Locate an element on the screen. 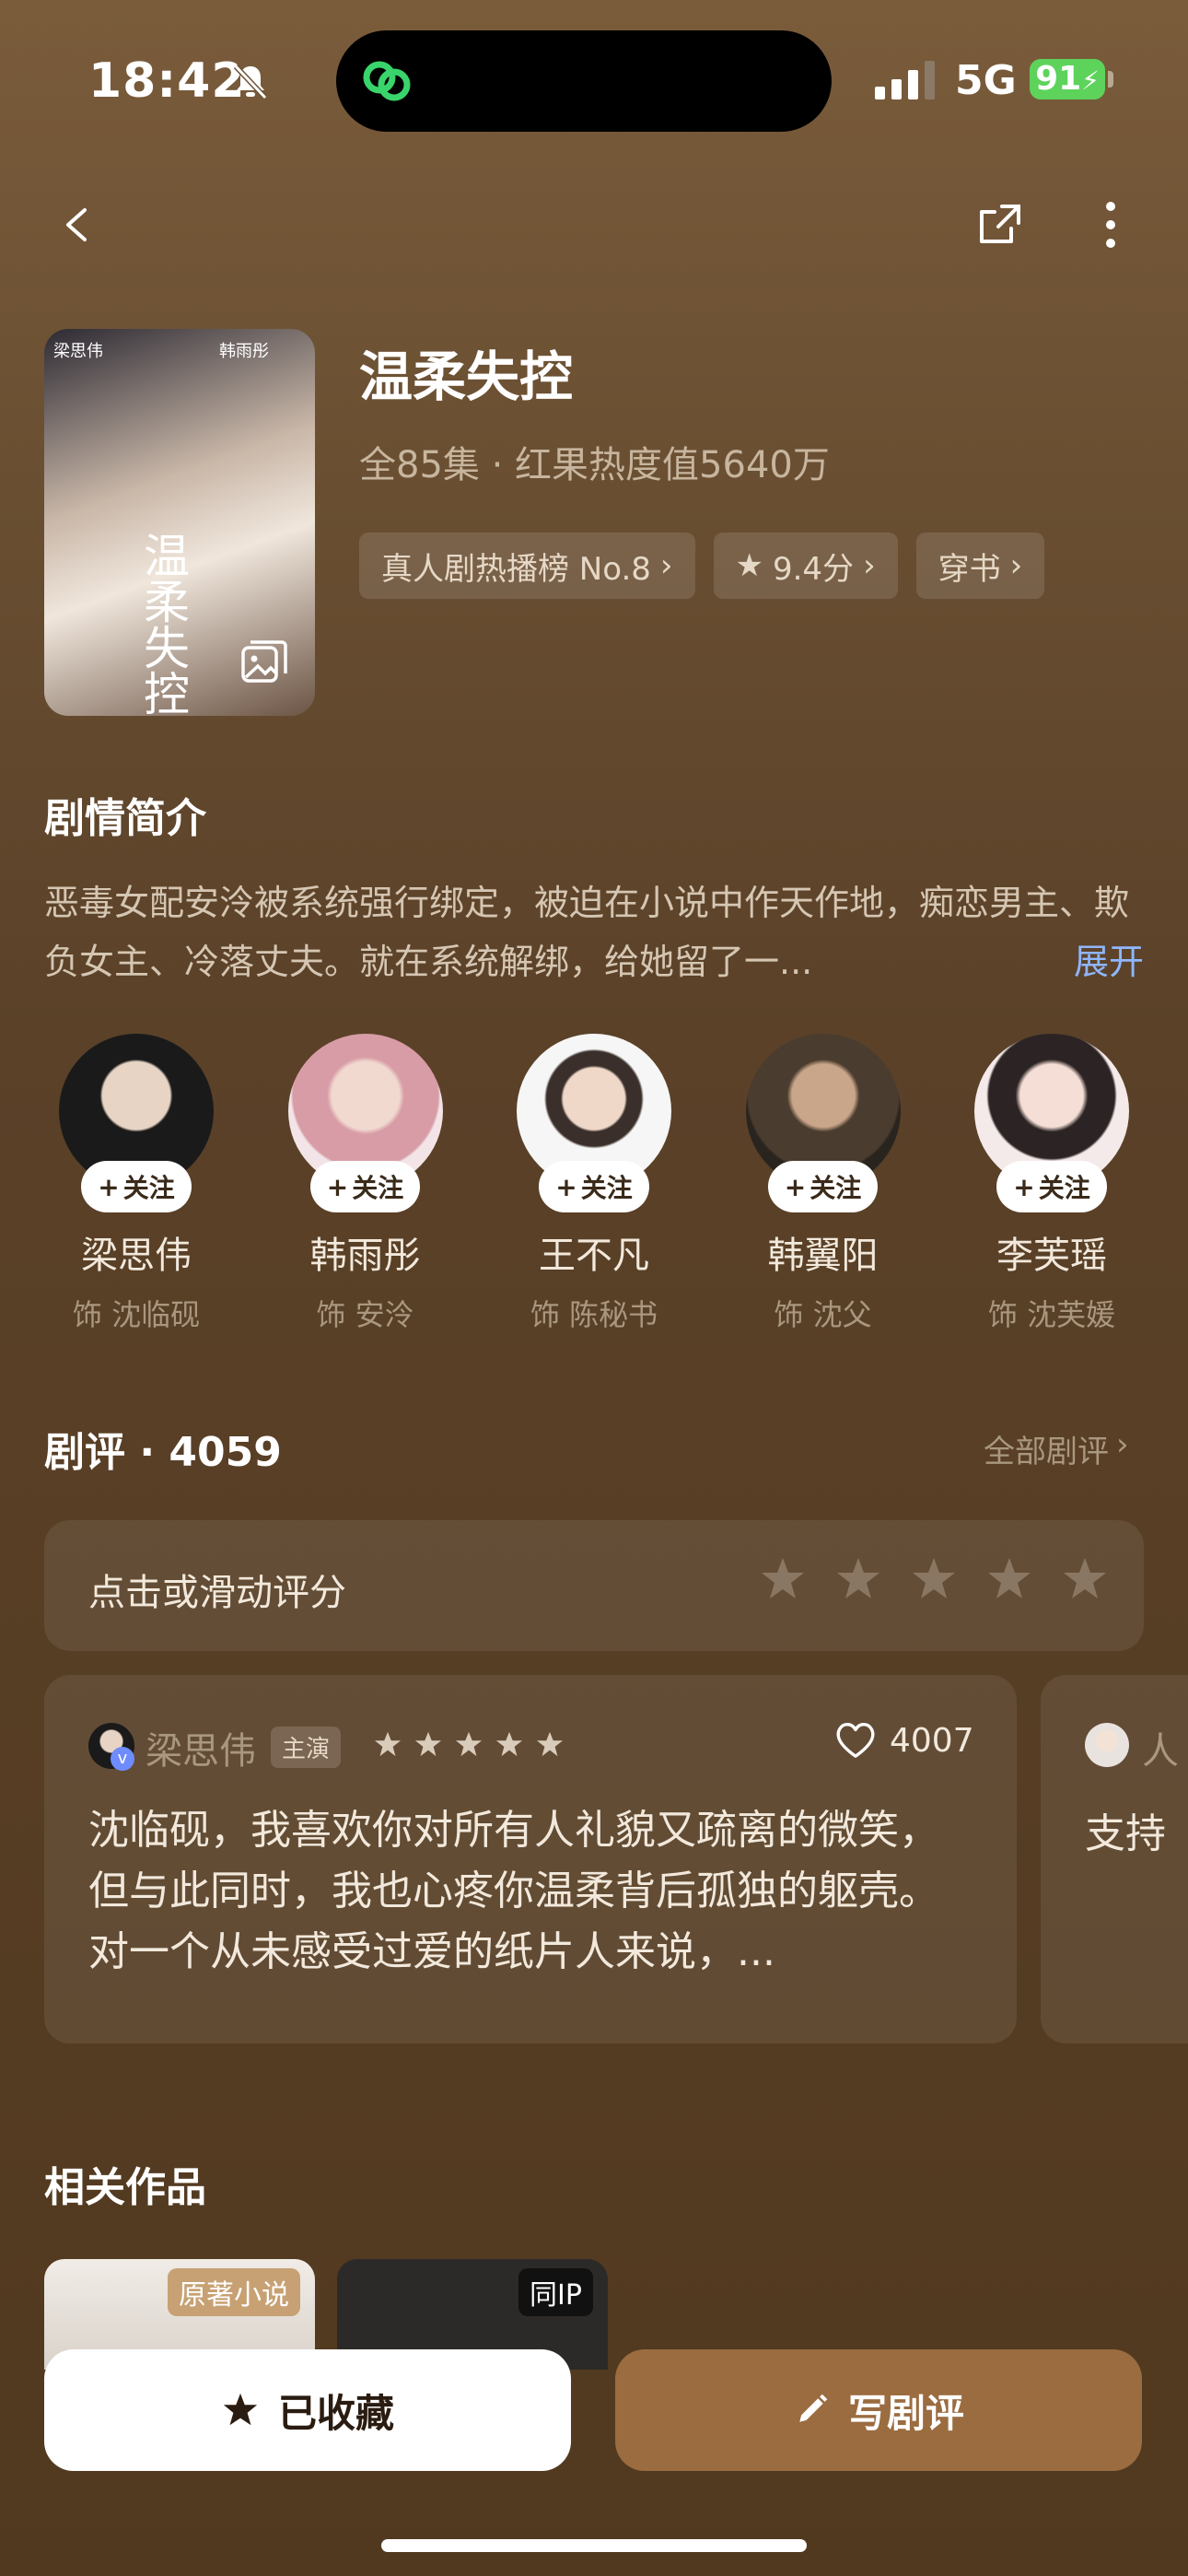  verified-icon: v is located at coordinates (122, 1759).